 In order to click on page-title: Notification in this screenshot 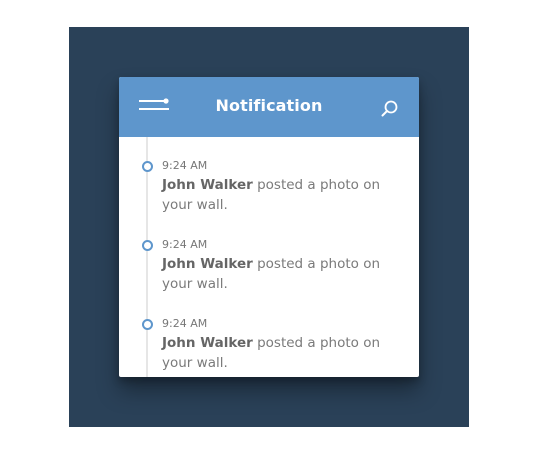, I will do `click(269, 105)`.